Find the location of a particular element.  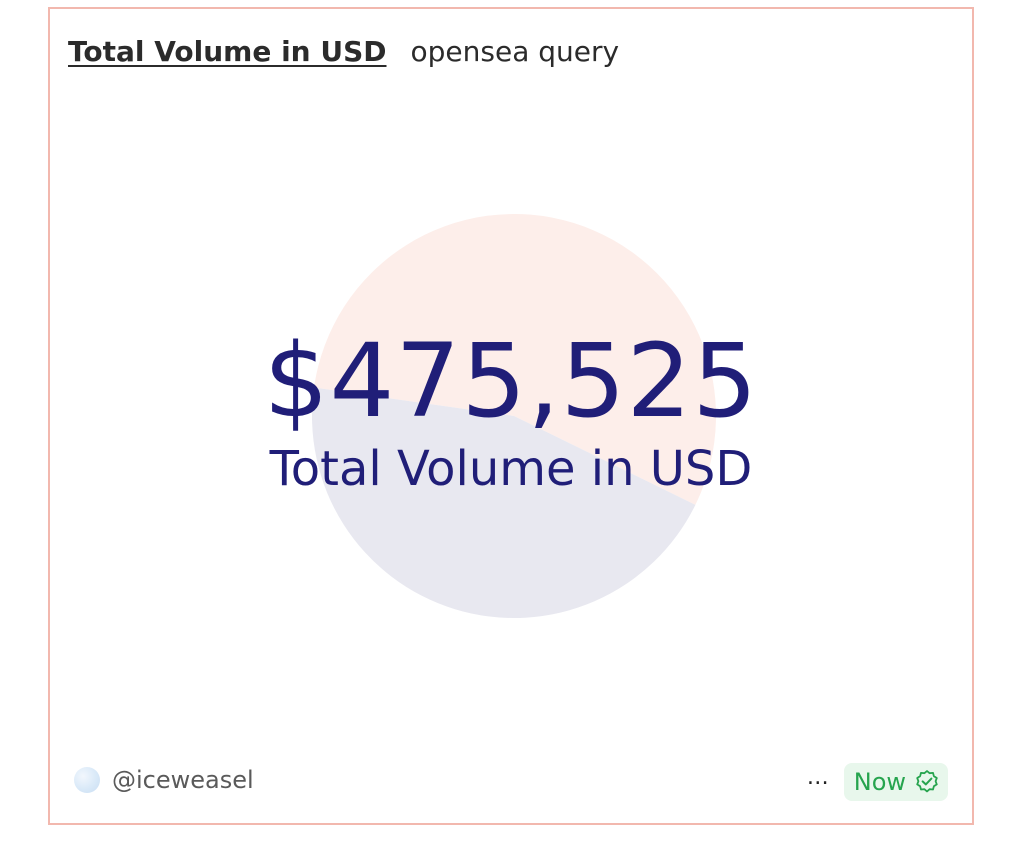

card-footer-actions: … Now is located at coordinates (877, 782).